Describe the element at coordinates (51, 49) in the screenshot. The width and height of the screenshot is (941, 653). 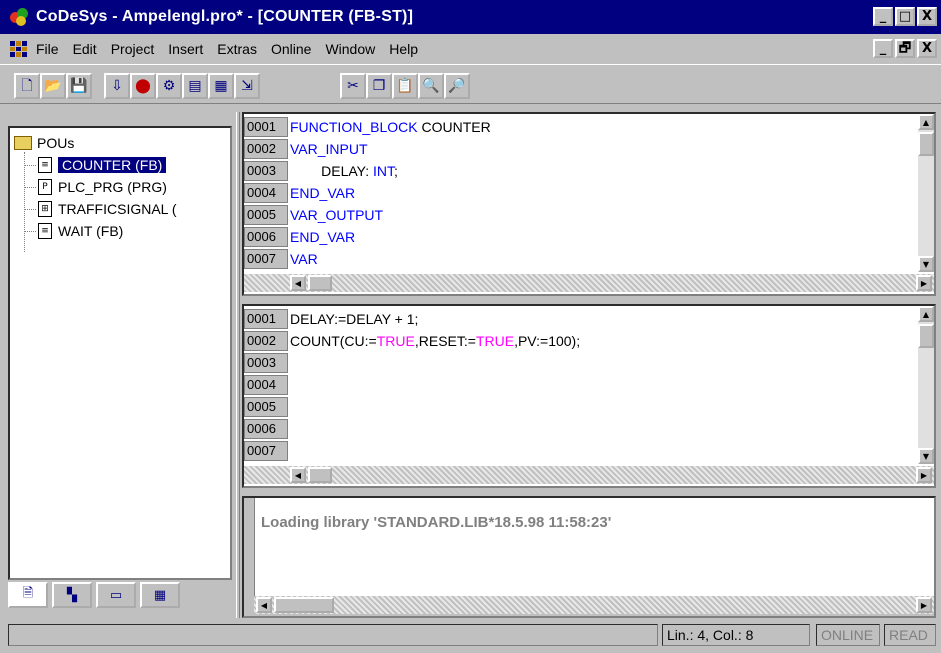
I see `menu-file: File` at that location.